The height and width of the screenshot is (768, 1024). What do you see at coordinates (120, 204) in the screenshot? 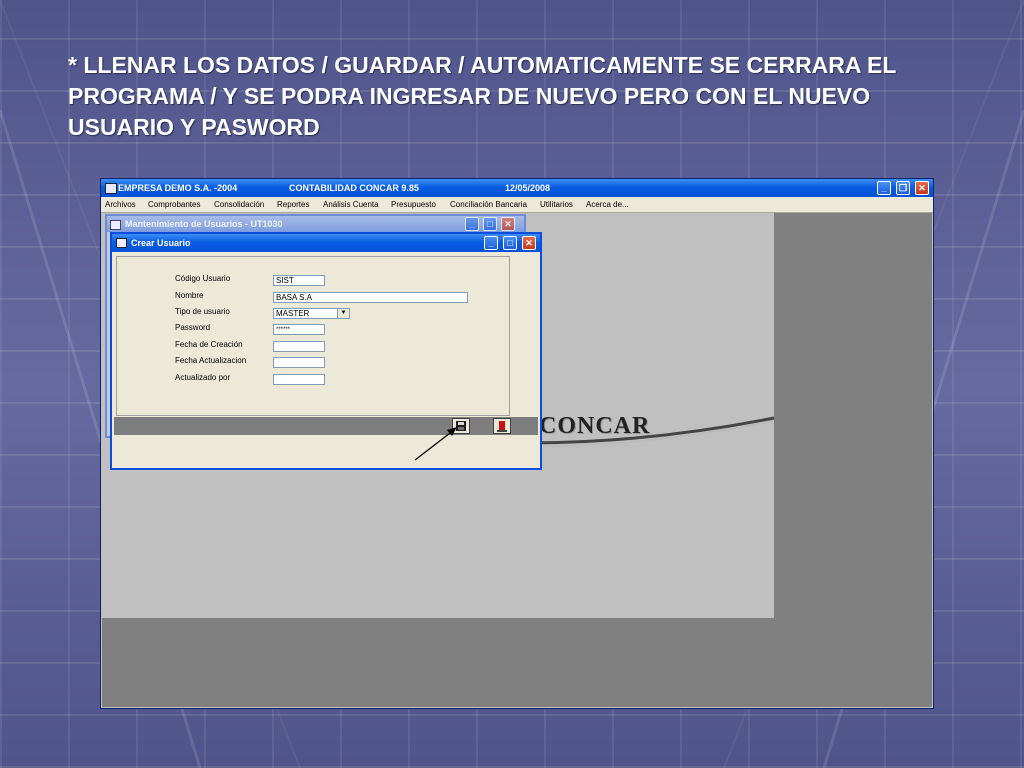
I see `menu-archivos: Archivos` at bounding box center [120, 204].